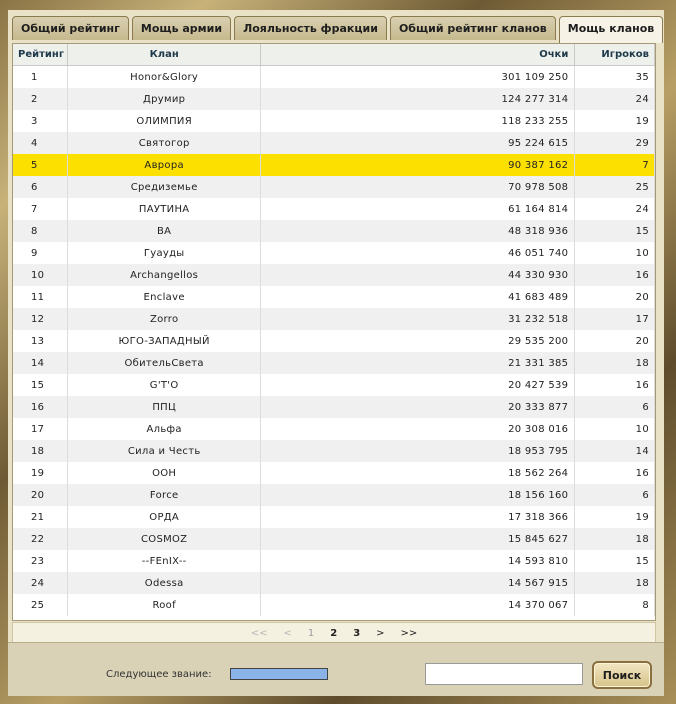 The width and height of the screenshot is (676, 704). Describe the element at coordinates (164, 55) in the screenshot. I see `header-clan: Клан` at that location.